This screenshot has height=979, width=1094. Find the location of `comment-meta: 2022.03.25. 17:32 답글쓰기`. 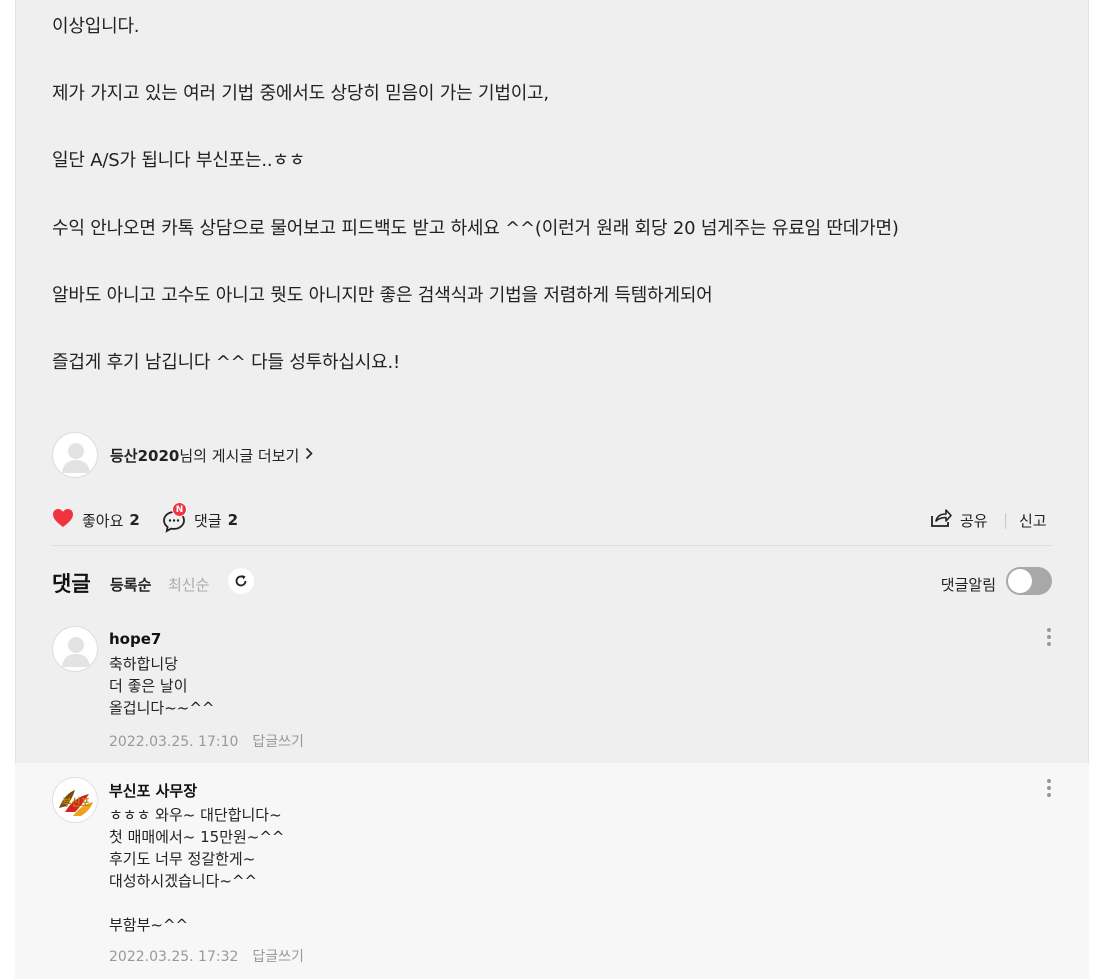

comment-meta: 2022.03.25. 17:32 답글쓰기 is located at coordinates (206, 956).